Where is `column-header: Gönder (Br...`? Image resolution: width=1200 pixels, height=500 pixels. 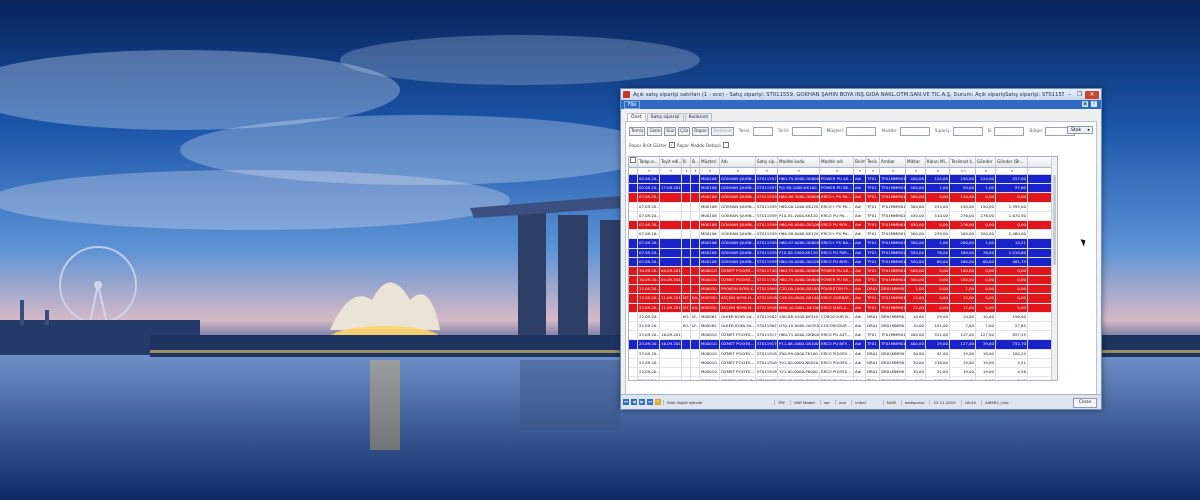
column-header: Gönder (Br... is located at coordinates (1012, 162).